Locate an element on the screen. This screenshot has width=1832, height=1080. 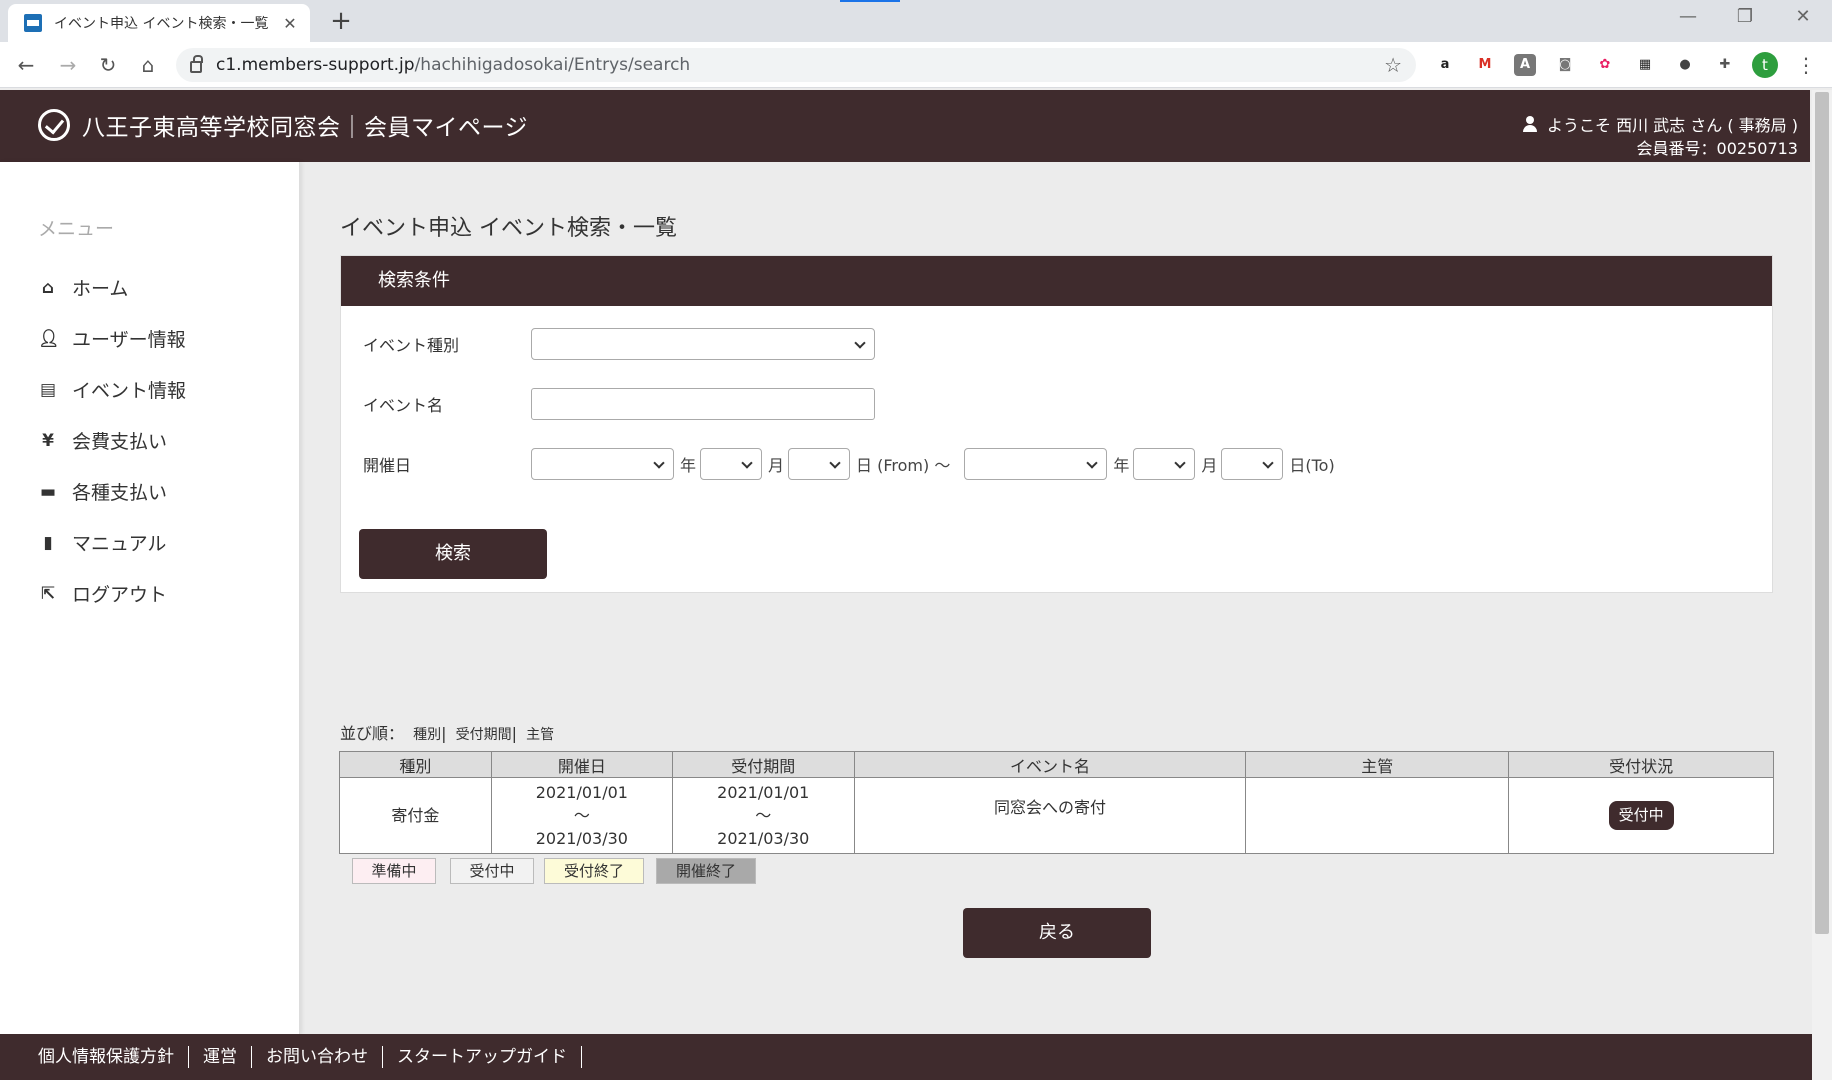
ap-extension-icon: A is located at coordinates (1525, 65).